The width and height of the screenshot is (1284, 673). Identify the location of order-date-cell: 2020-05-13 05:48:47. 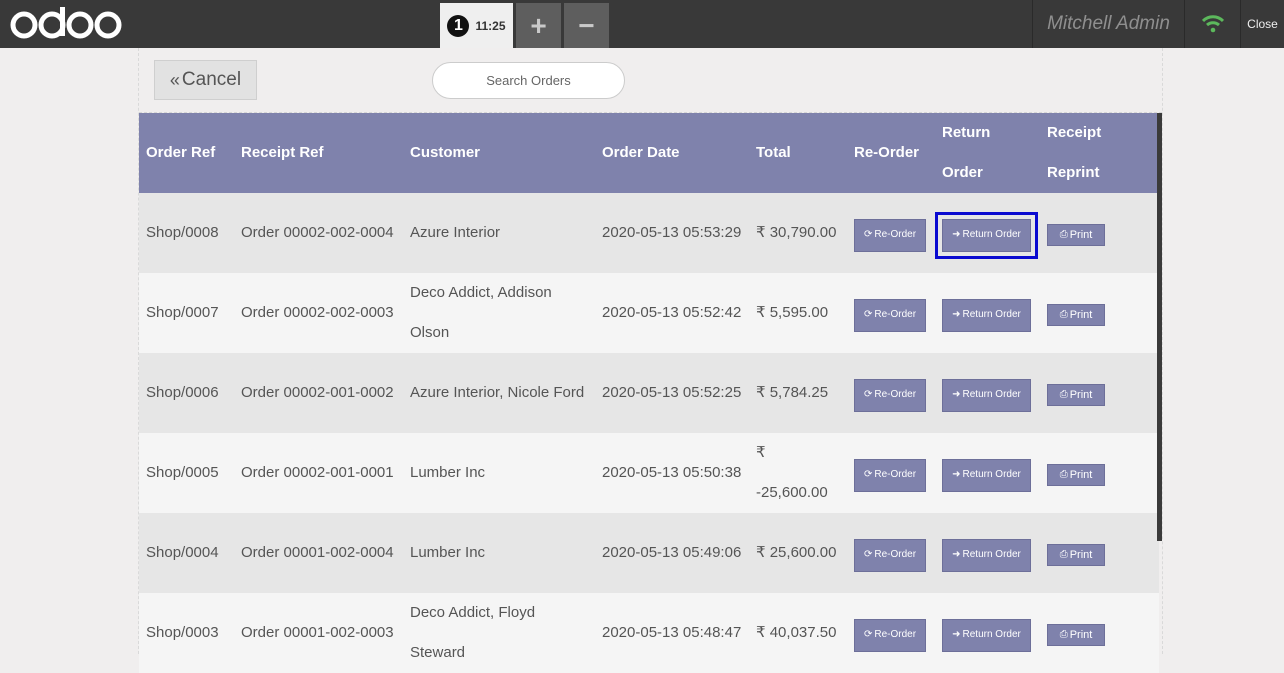
(672, 633).